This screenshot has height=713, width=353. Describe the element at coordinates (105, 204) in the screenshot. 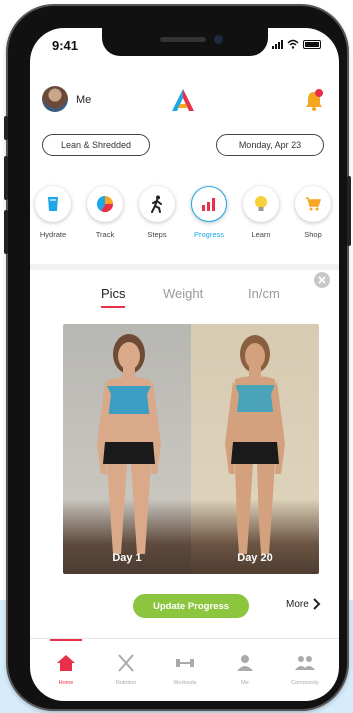

I see `pie-chart-icon` at that location.